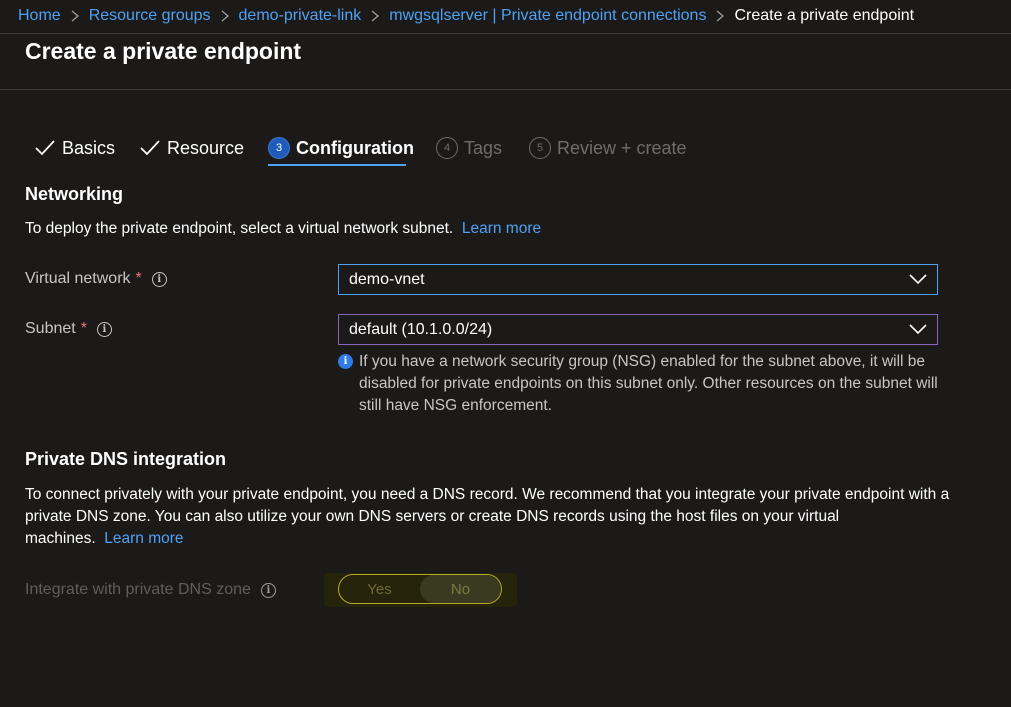 This screenshot has height=707, width=1011. What do you see at coordinates (638, 329) in the screenshot?
I see `subnet-dropdown: default (10.1.0.0/24)` at bounding box center [638, 329].